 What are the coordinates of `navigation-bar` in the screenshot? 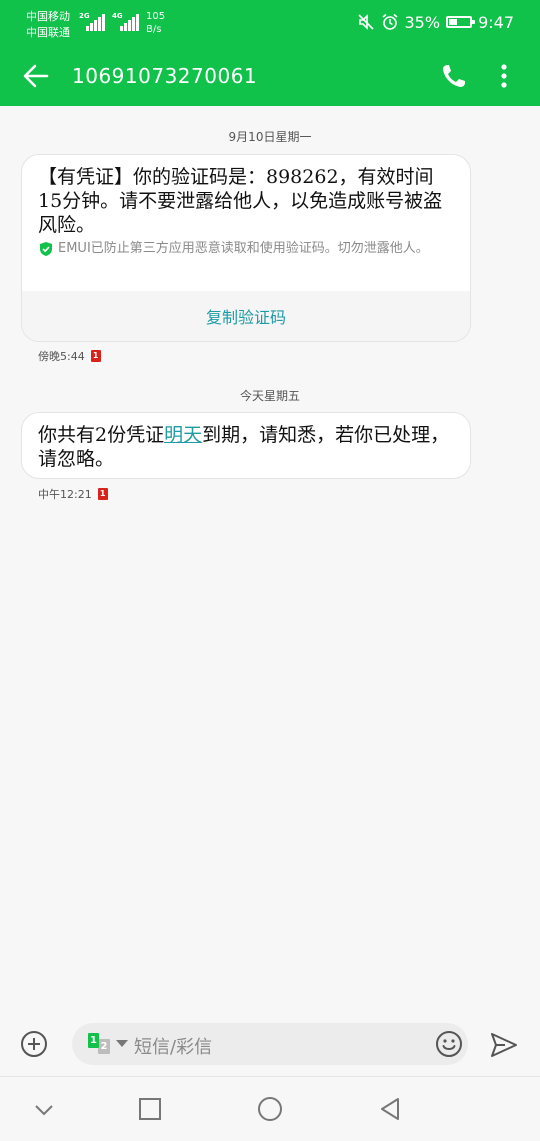 It's located at (270, 1108).